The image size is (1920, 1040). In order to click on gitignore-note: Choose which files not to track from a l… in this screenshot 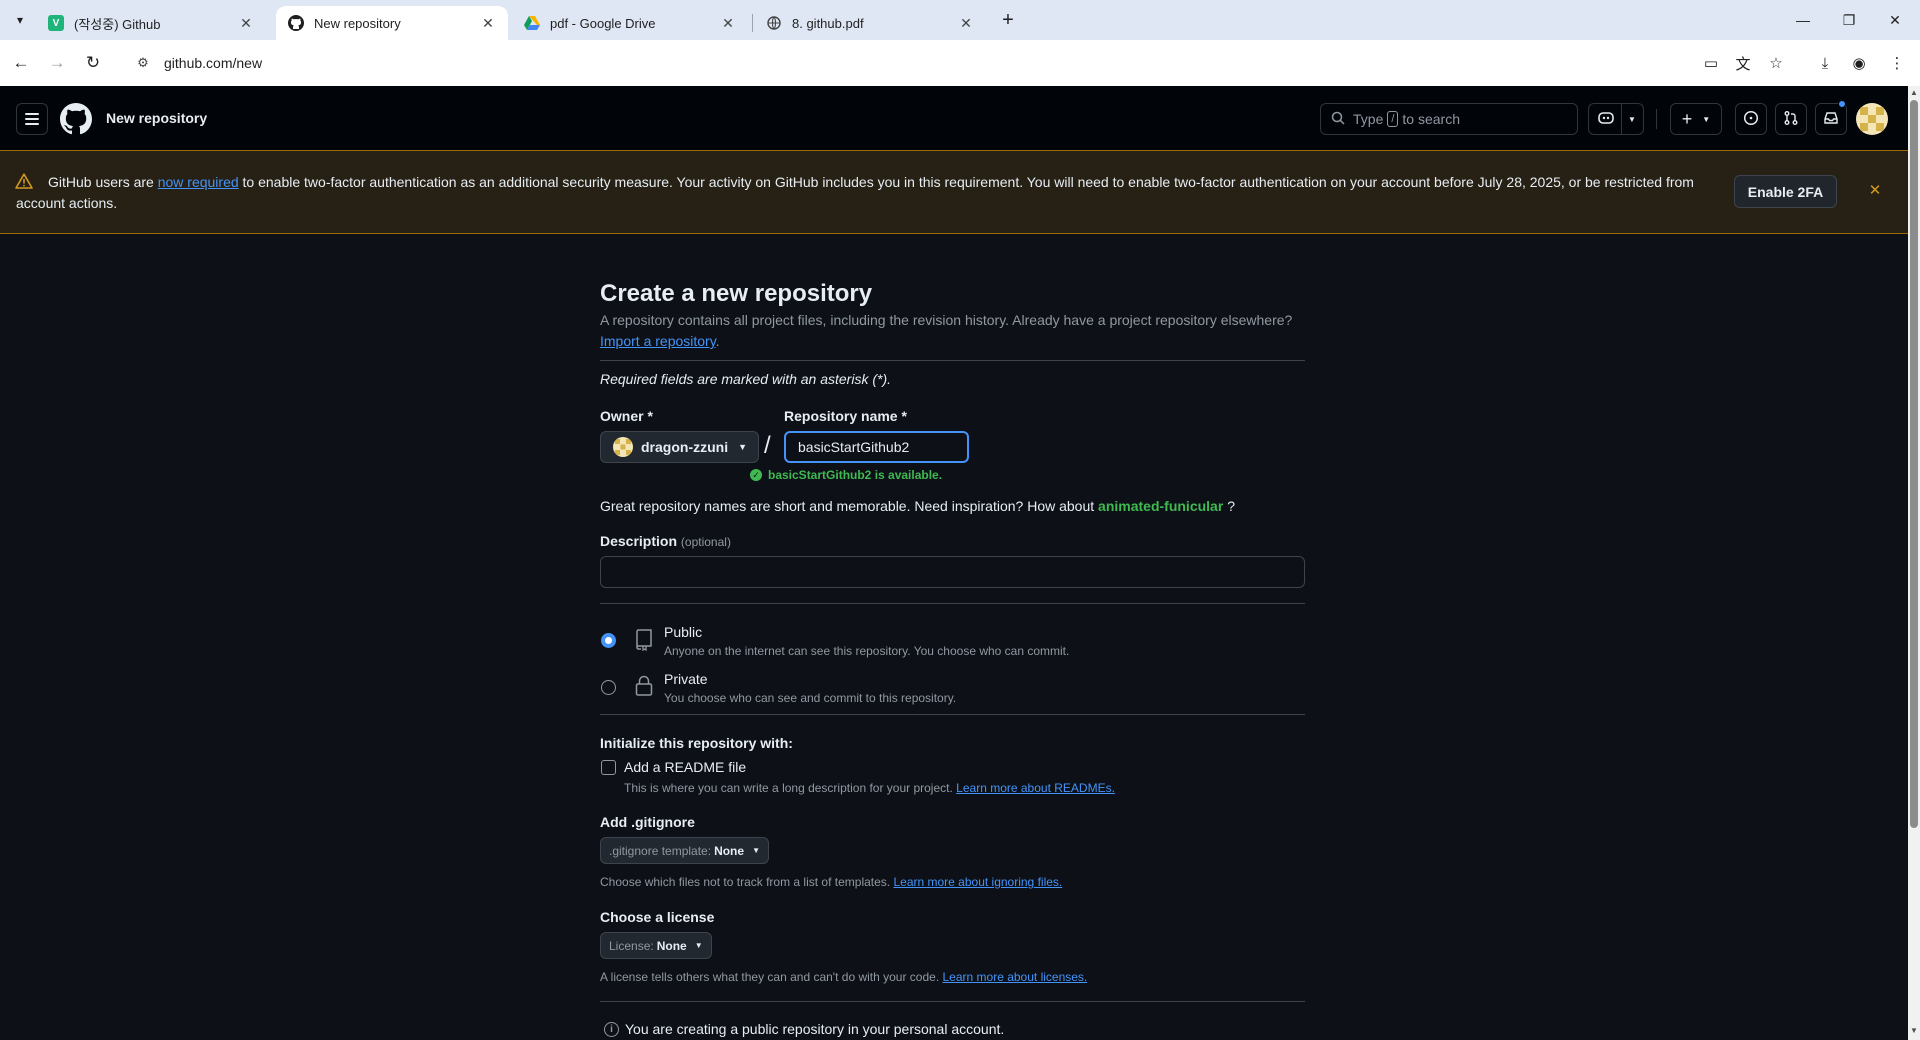, I will do `click(831, 882)`.